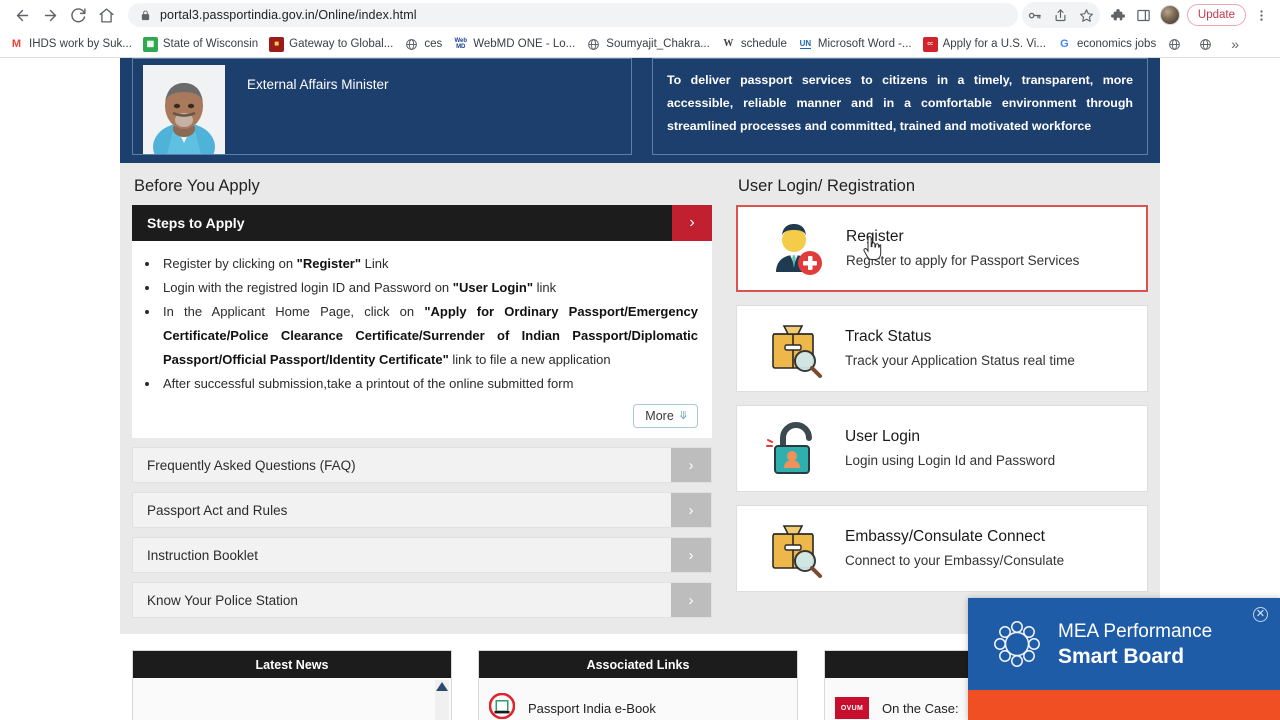  I want to click on password-key-icon, so click(1035, 15).